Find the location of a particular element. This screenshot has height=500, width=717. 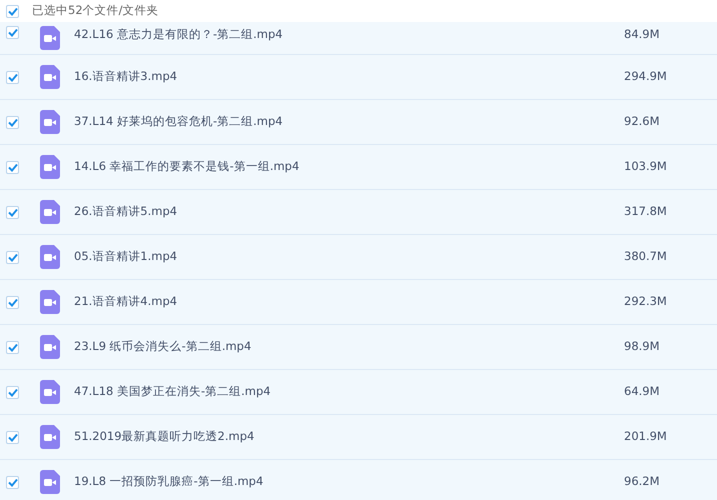

file-size: 92.6M is located at coordinates (642, 121).